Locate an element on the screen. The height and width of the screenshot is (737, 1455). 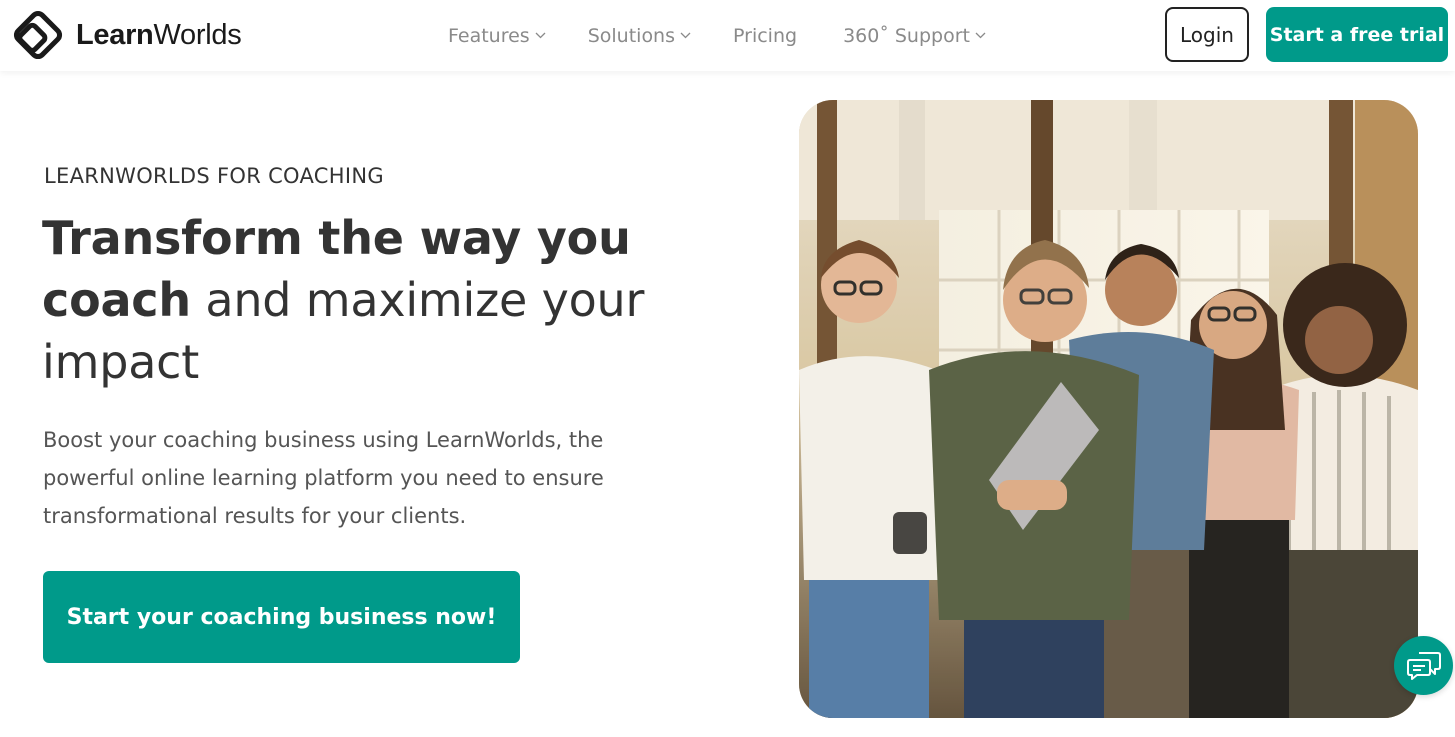
start-free-trial-button: Start a free trial is located at coordinates (1357, 34).